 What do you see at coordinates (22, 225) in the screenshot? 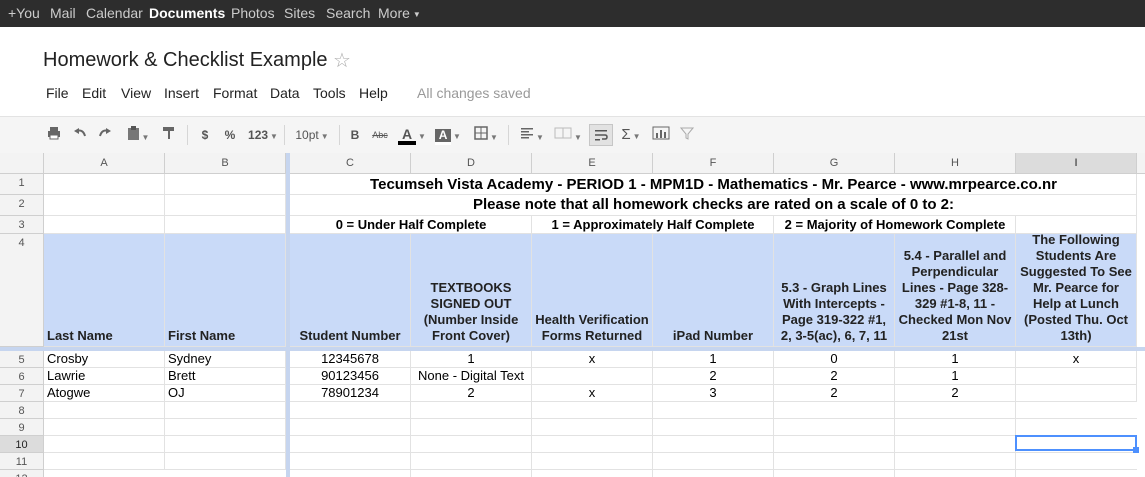
I see `row-header-3: 3` at bounding box center [22, 225].